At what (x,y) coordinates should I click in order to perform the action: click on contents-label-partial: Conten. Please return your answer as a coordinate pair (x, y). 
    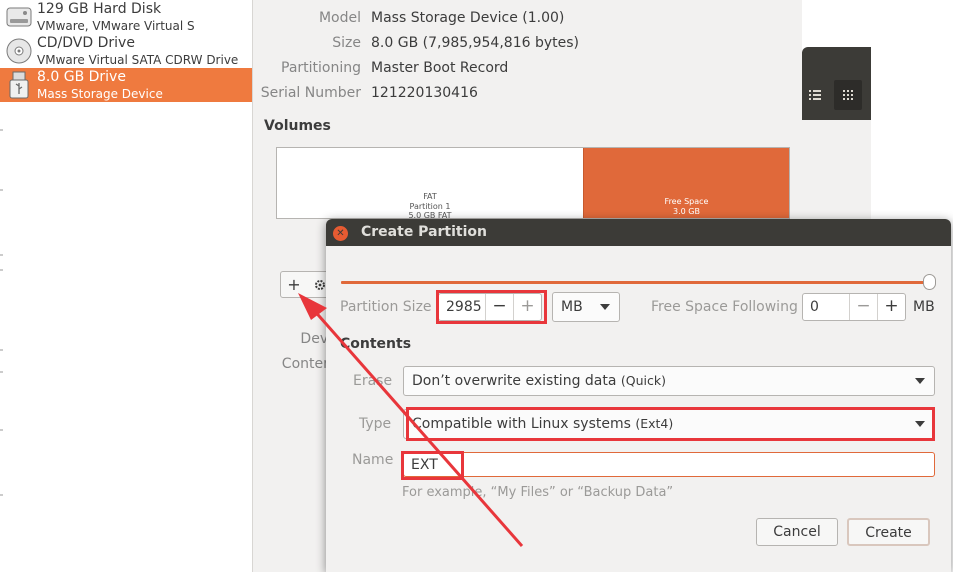
    Looking at the image, I should click on (306, 364).